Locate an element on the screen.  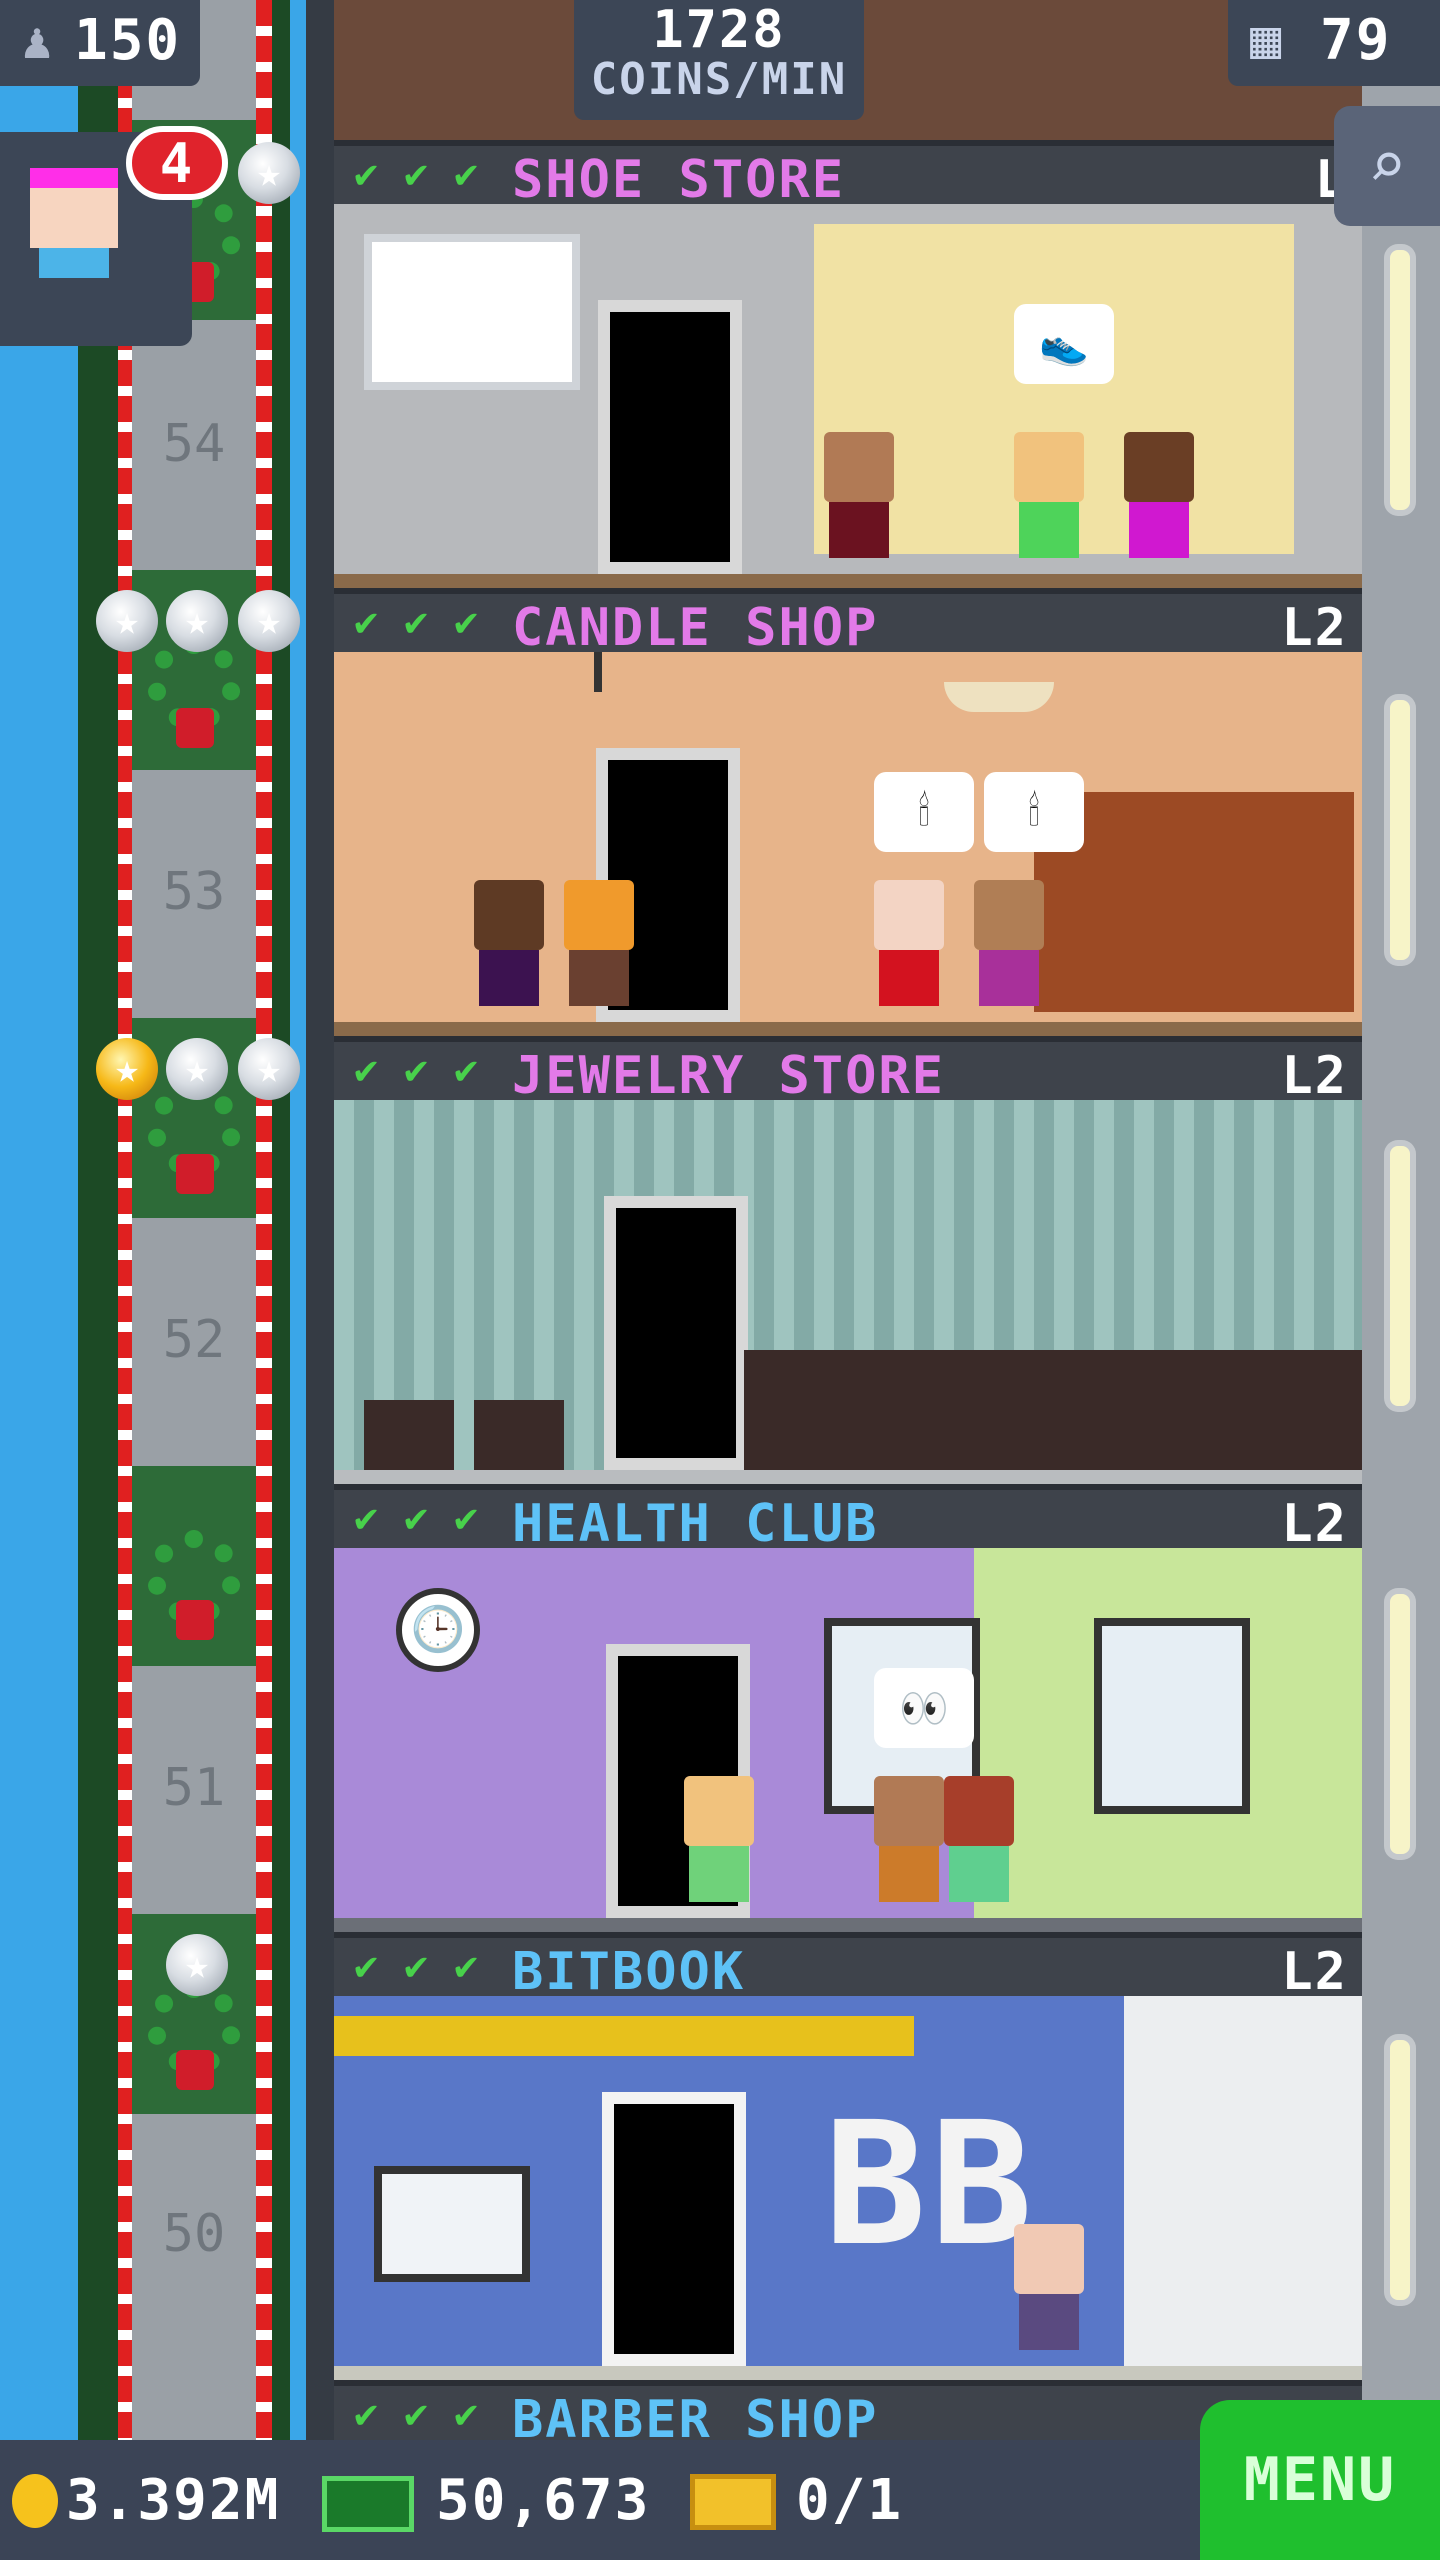
floors-counter: ▦ 79 is located at coordinates (1334, 43).